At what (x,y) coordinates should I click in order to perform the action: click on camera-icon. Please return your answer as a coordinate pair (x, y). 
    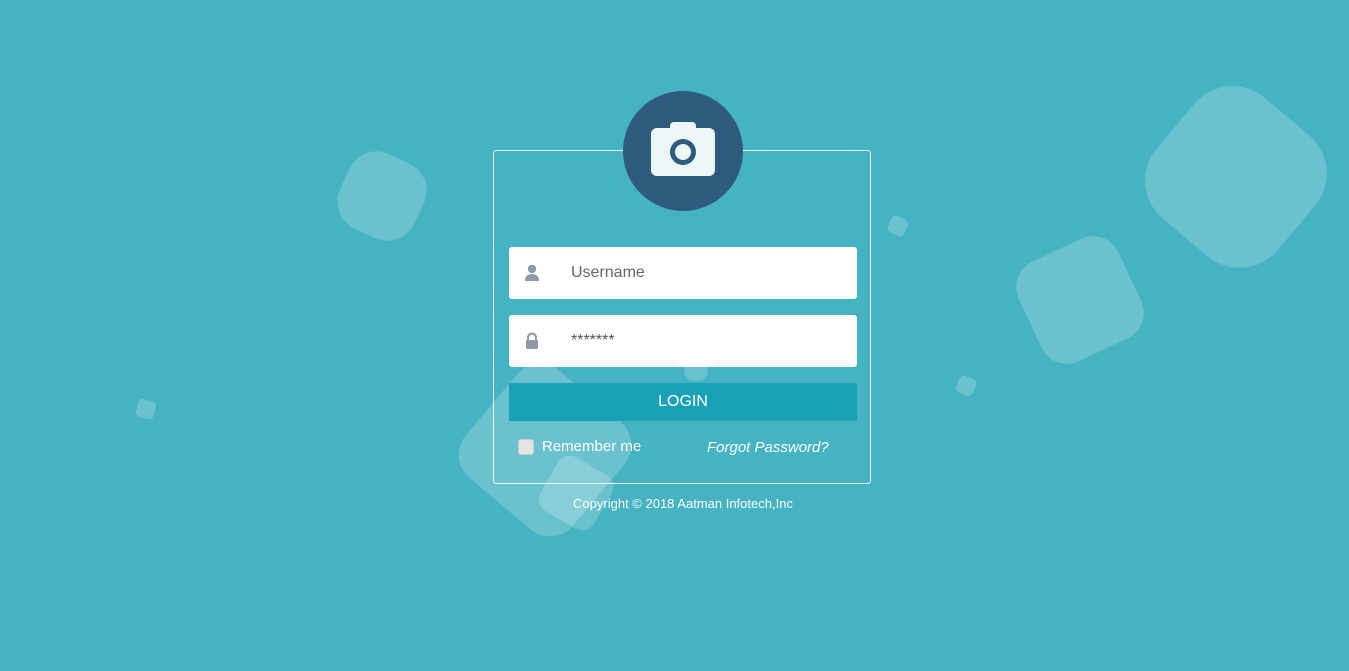
    Looking at the image, I should click on (683, 151).